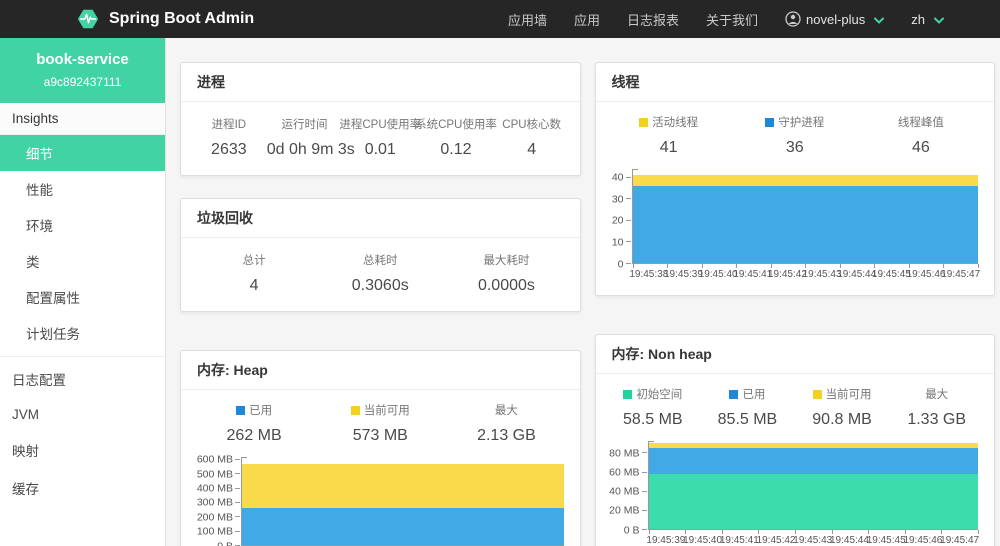 Image resolution: width=1000 pixels, height=546 pixels. Describe the element at coordinates (82, 225) in the screenshot. I see `sidebar-item-environment: 环境` at that location.